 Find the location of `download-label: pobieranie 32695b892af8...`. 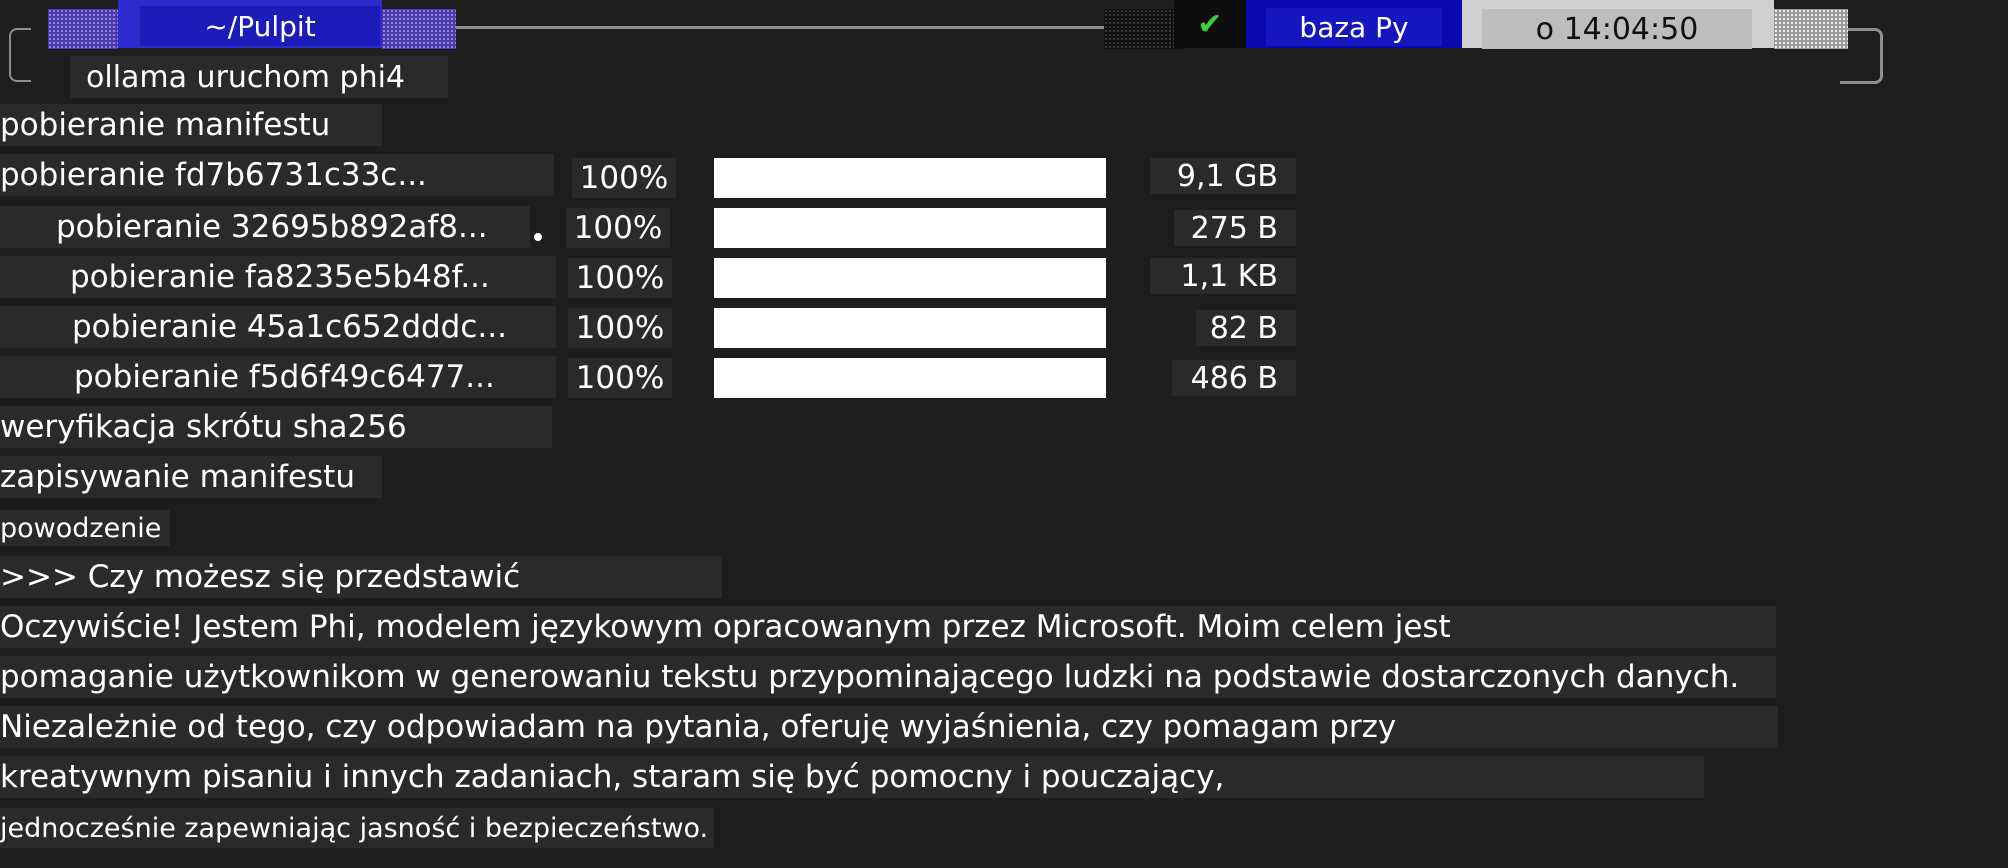

download-label: pobieranie 32695b892af8... is located at coordinates (265, 227).